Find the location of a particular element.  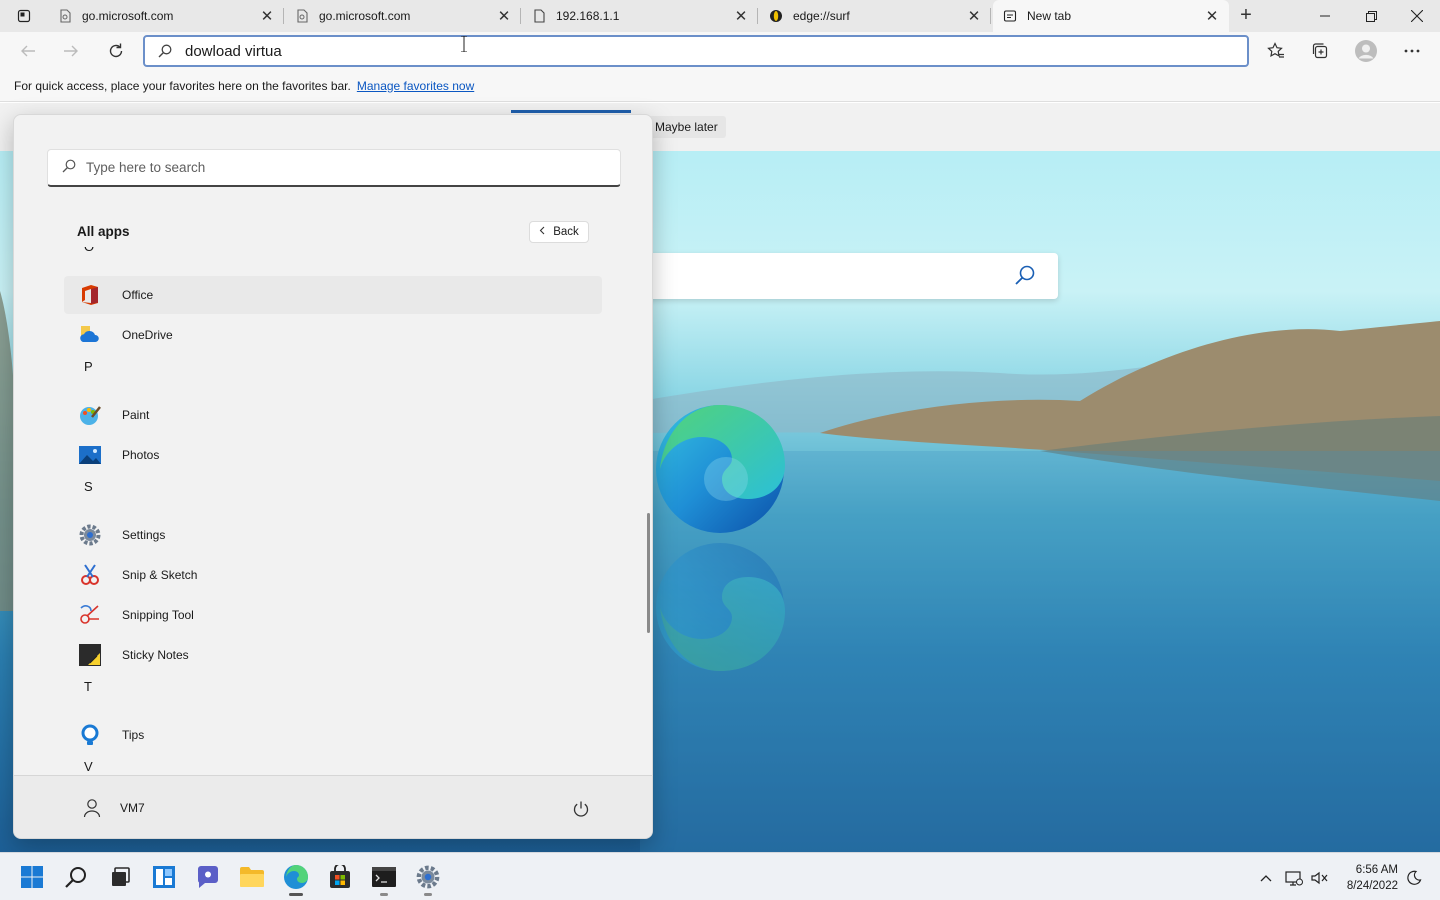

refresh-icon is located at coordinates (116, 50).